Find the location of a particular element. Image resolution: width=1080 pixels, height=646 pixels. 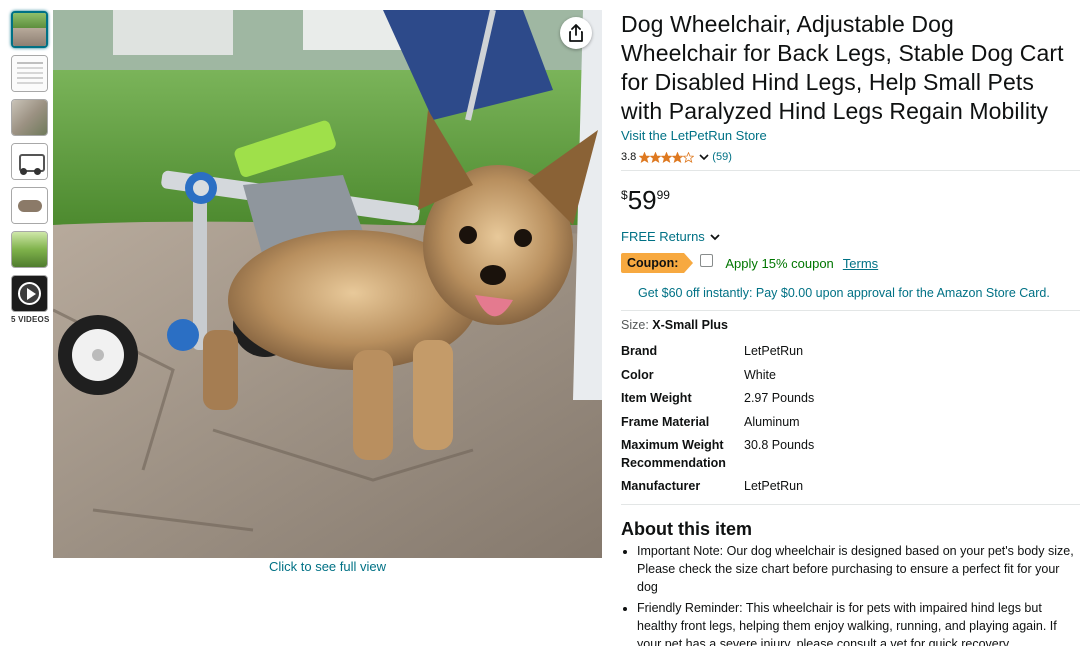

price-currency: $ is located at coordinates (624, 195).